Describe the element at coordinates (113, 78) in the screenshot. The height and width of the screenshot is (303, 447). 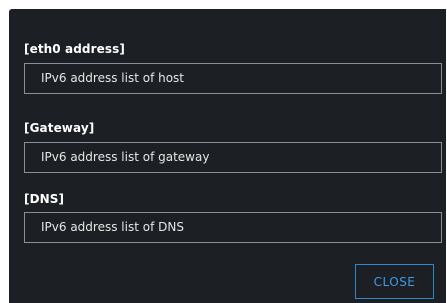
I see `eth0-address-value: IPv6 address list of host` at that location.